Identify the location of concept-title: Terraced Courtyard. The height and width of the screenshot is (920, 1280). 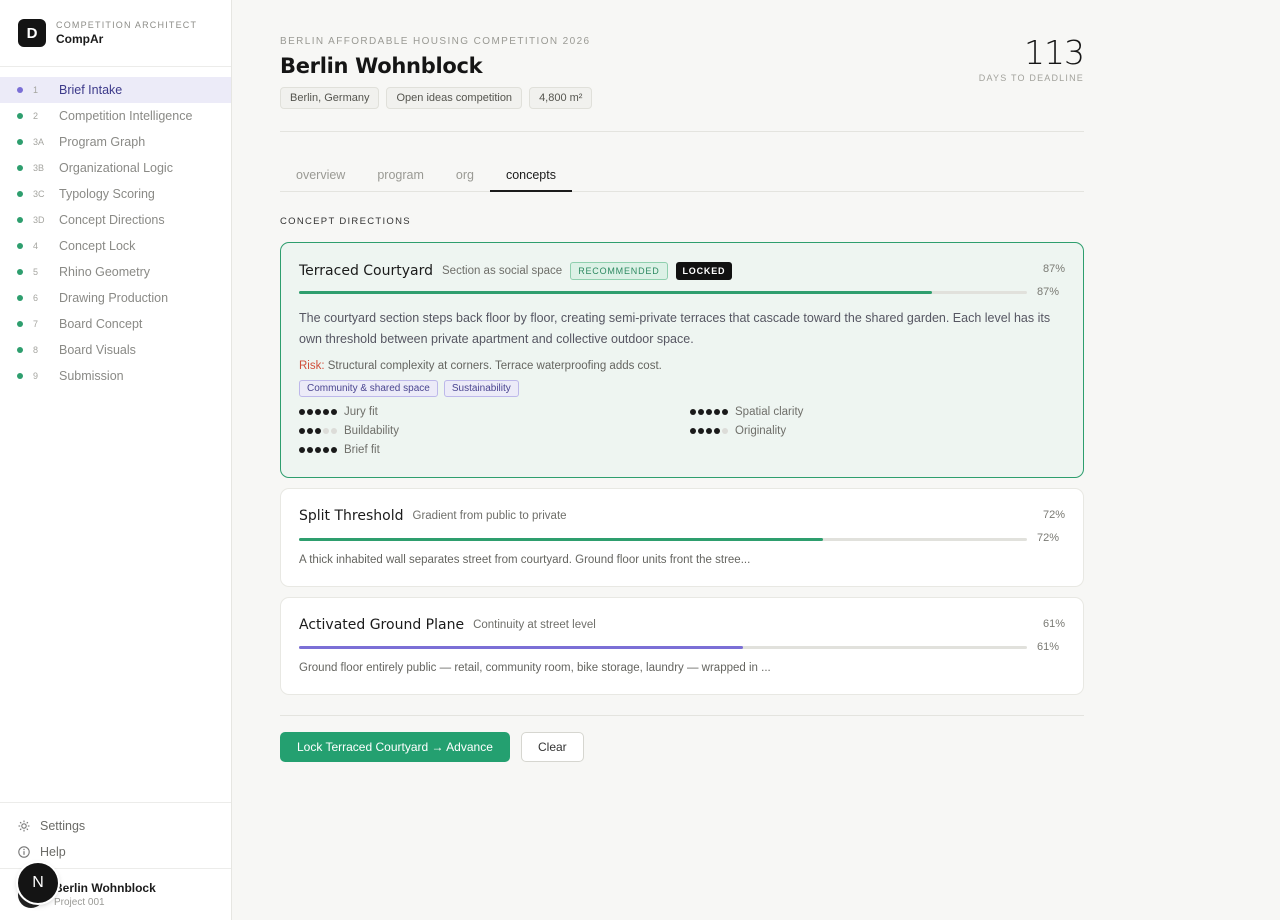
(366, 271).